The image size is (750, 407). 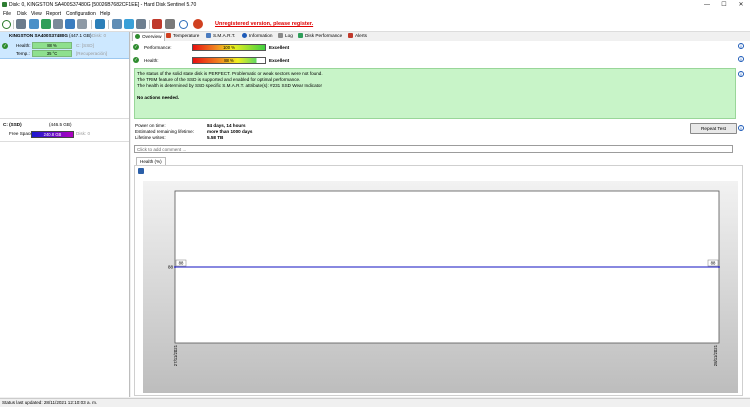 What do you see at coordinates (150, 125) in the screenshot?
I see `power-on-label: Power on time:` at bounding box center [150, 125].